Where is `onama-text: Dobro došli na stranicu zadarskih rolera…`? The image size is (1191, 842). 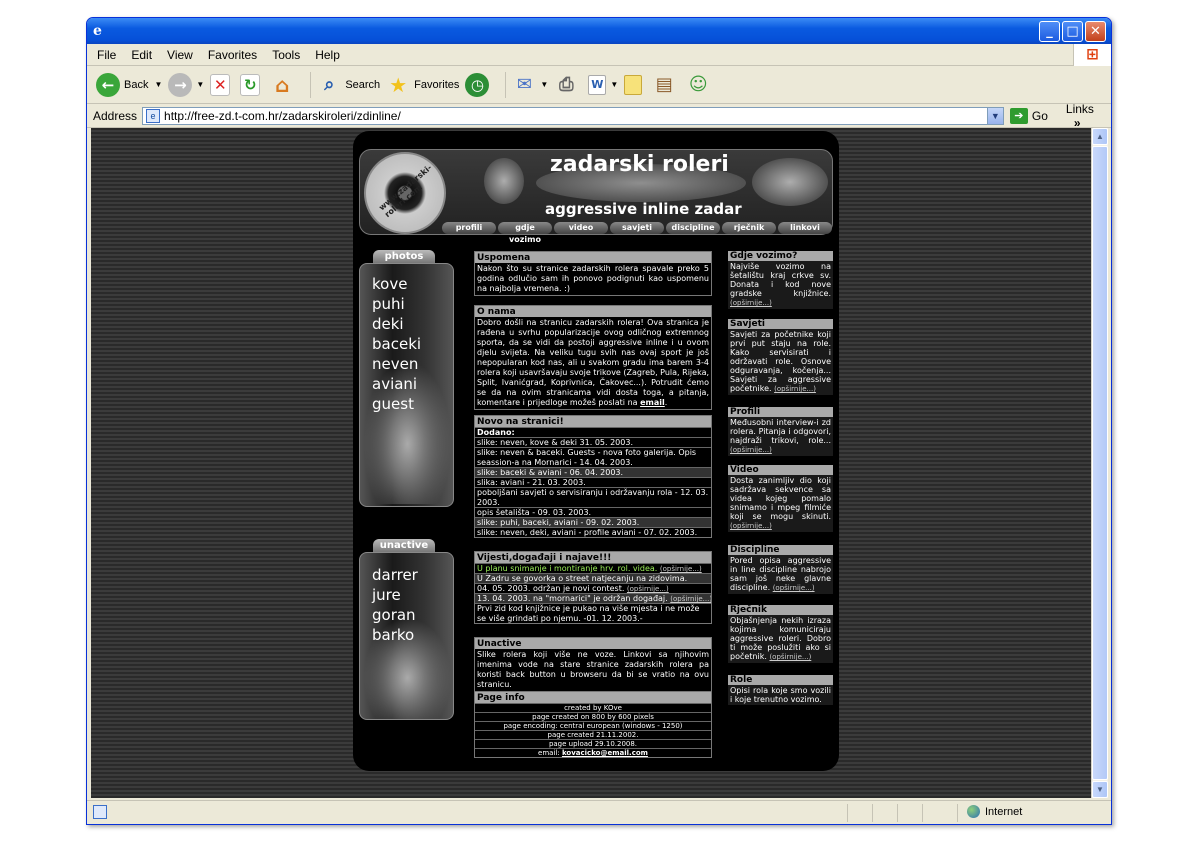 onama-text: Dobro došli na stranicu zadarskih rolera… is located at coordinates (593, 362).